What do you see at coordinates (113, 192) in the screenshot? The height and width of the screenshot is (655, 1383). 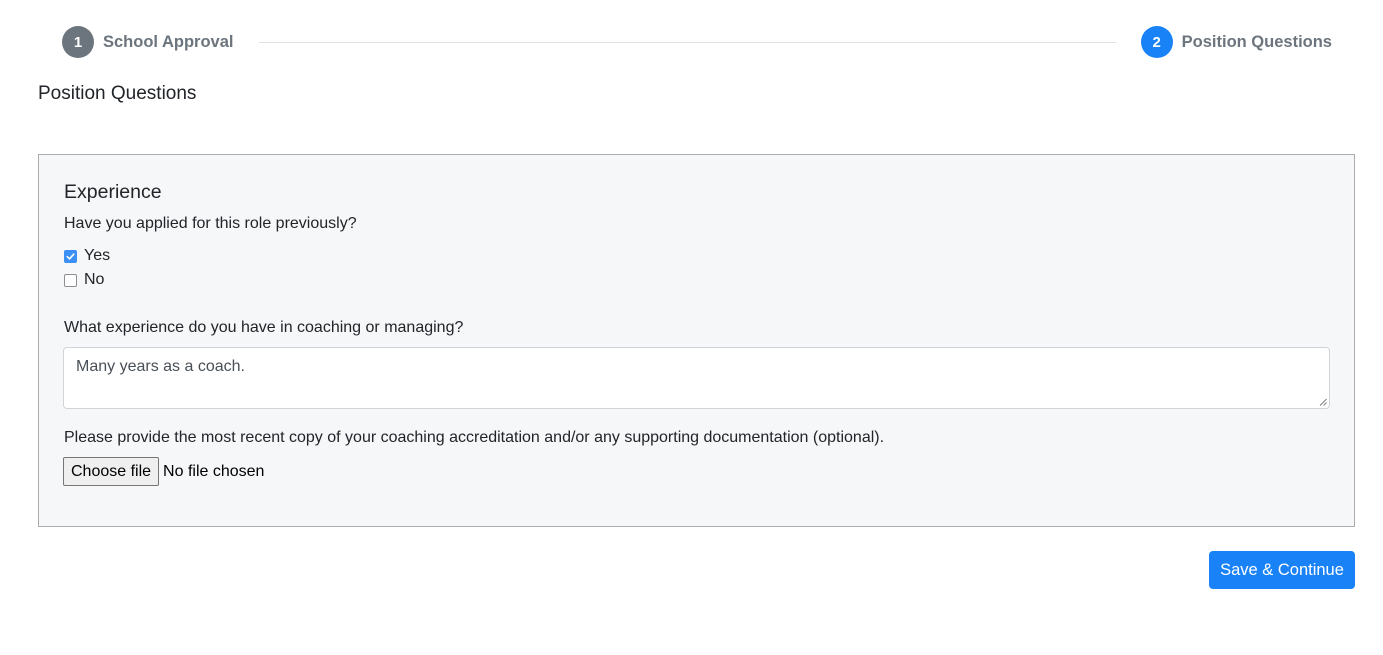 I see `section-title: Experience` at bounding box center [113, 192].